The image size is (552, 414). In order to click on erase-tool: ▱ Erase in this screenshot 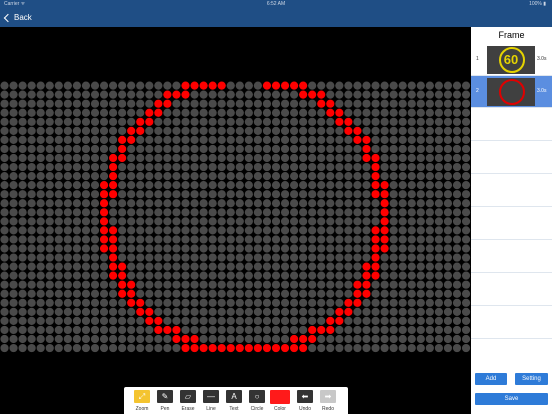, I will do `click(188, 401)`.